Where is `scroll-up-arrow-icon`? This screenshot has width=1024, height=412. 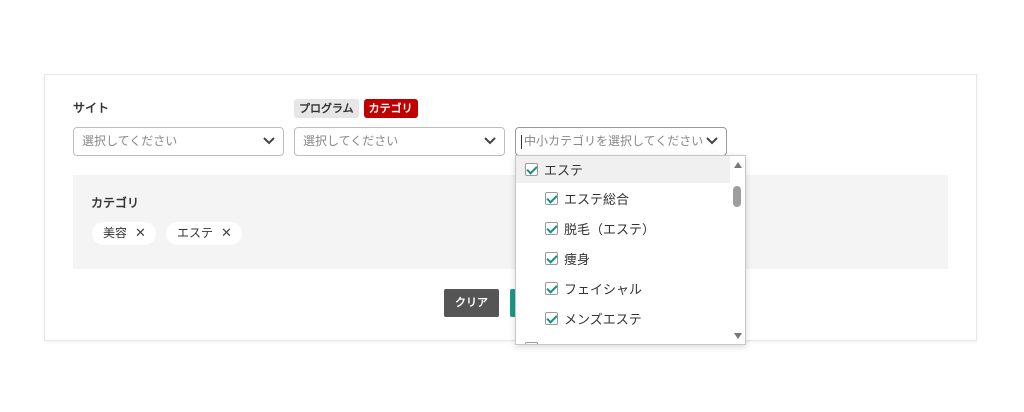 scroll-up-arrow-icon is located at coordinates (738, 165).